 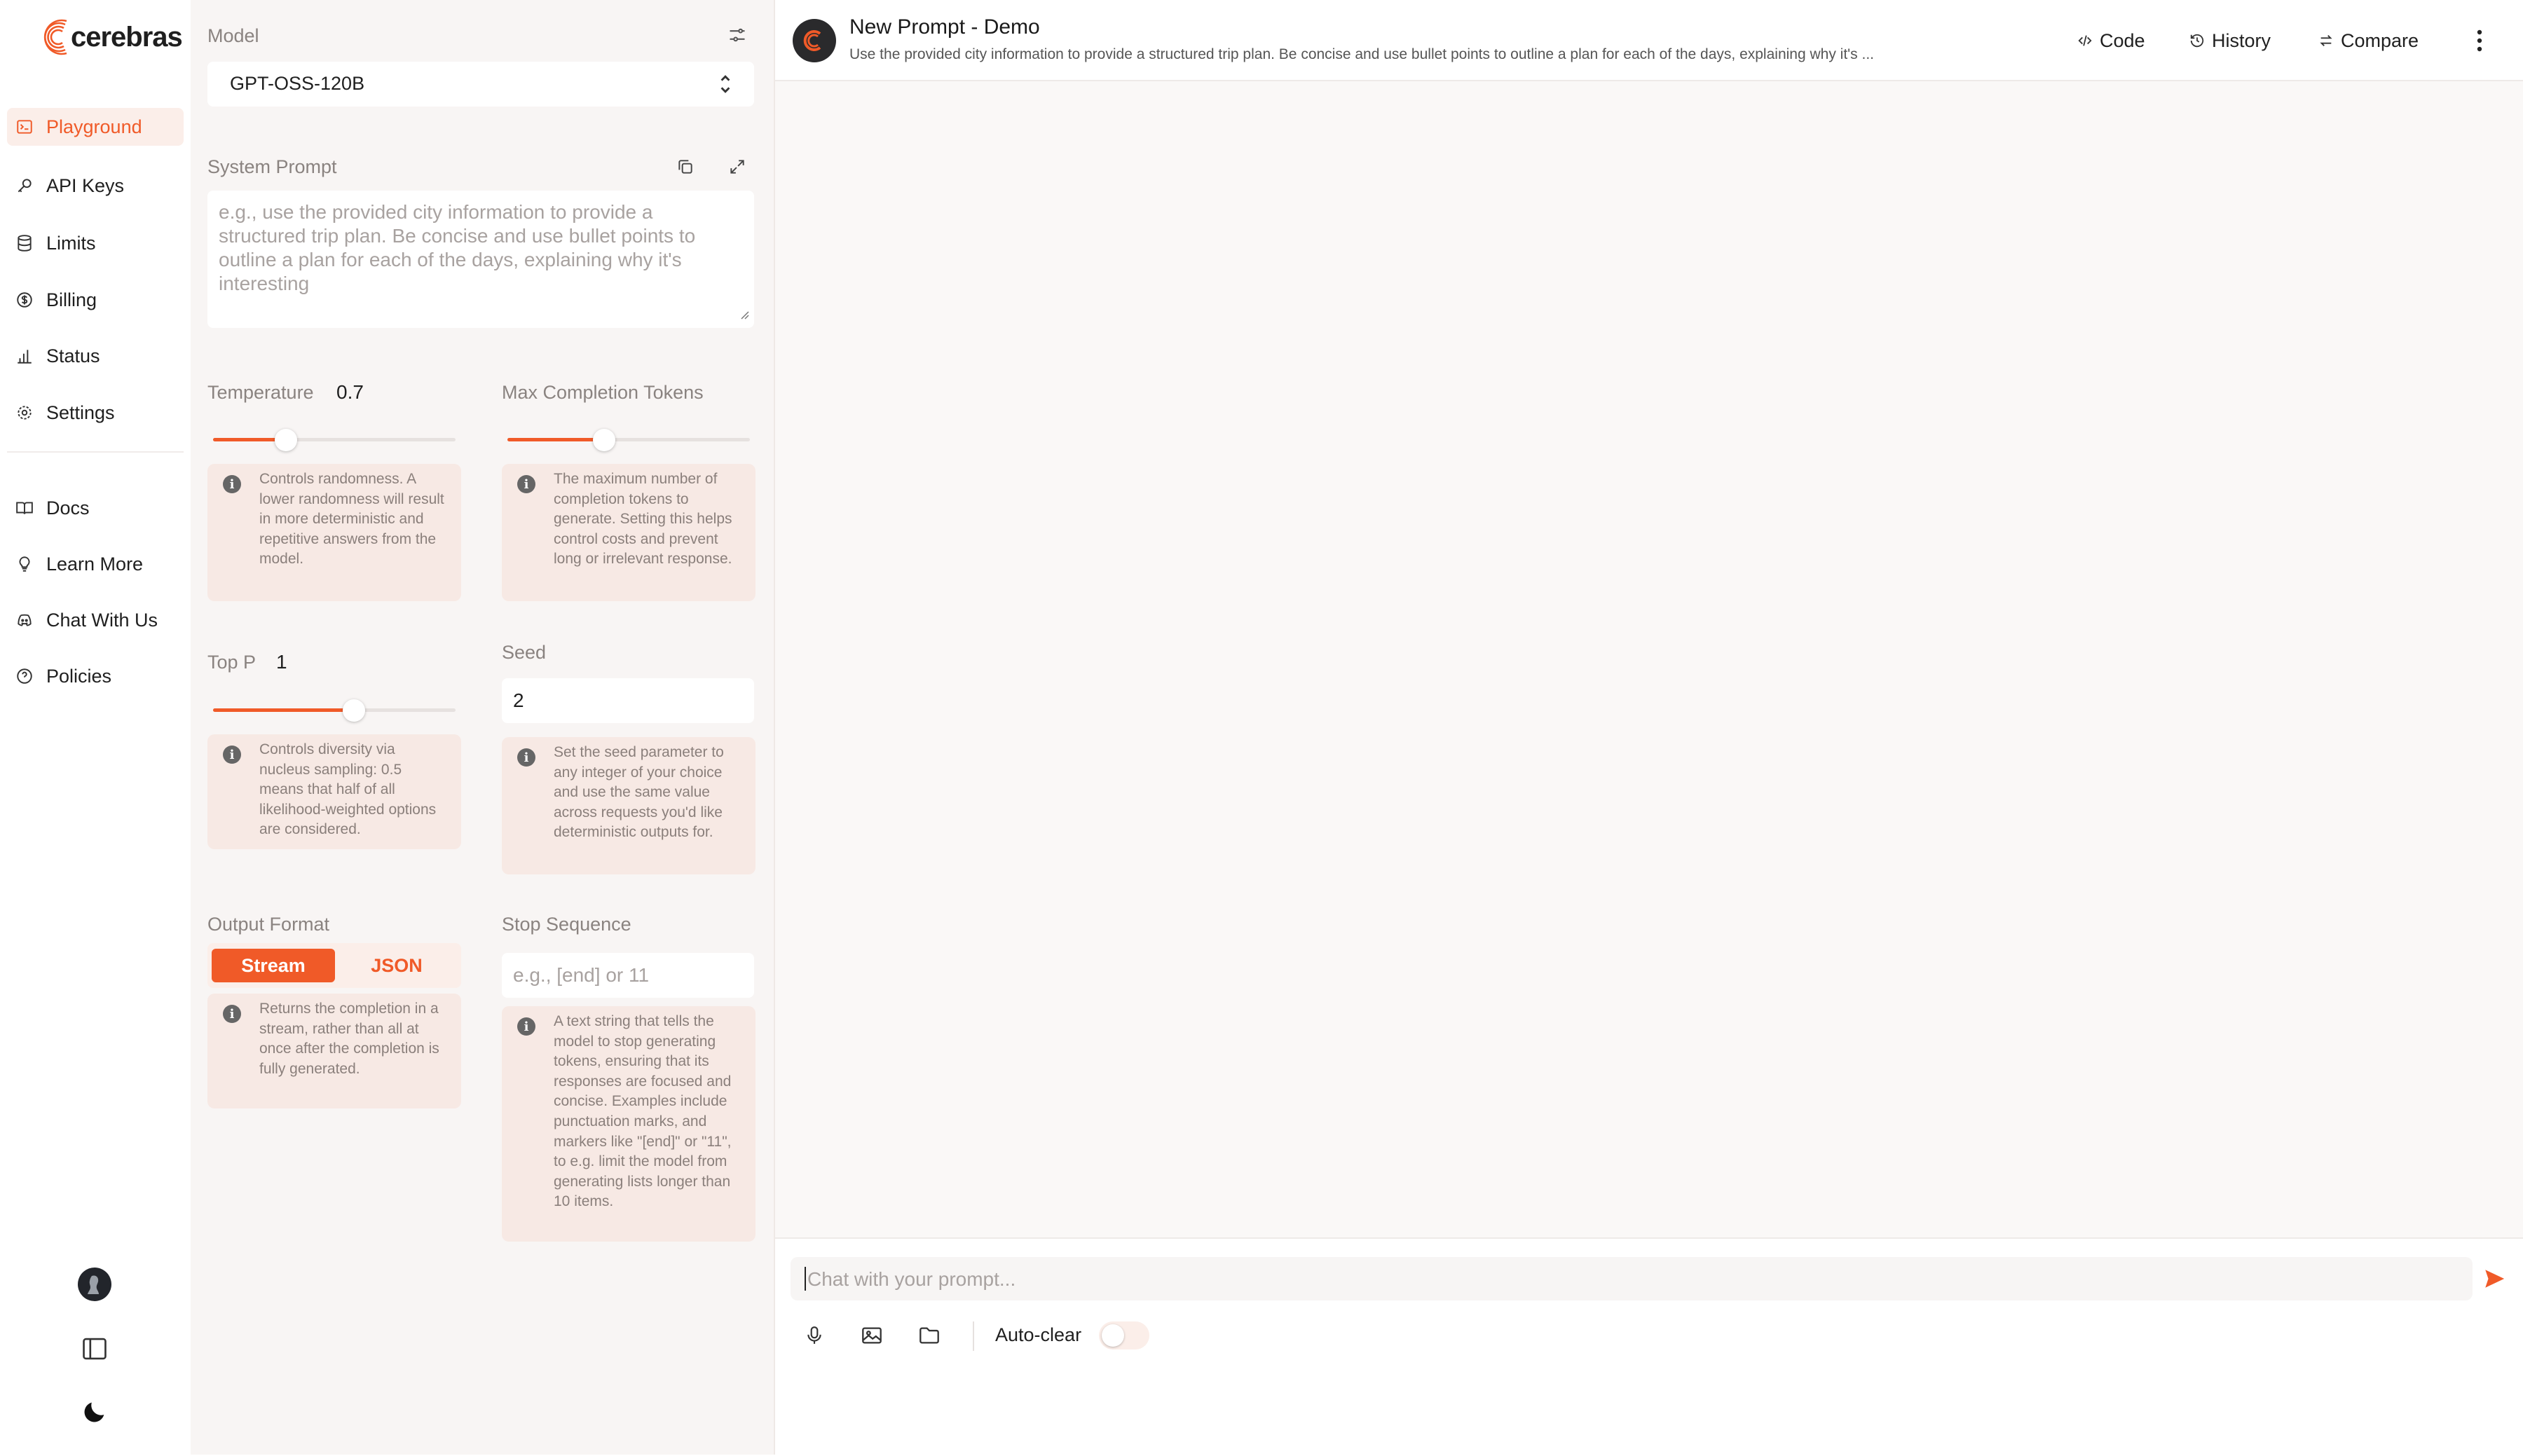 What do you see at coordinates (273, 966) in the screenshot?
I see `stream-option-button: Stream` at bounding box center [273, 966].